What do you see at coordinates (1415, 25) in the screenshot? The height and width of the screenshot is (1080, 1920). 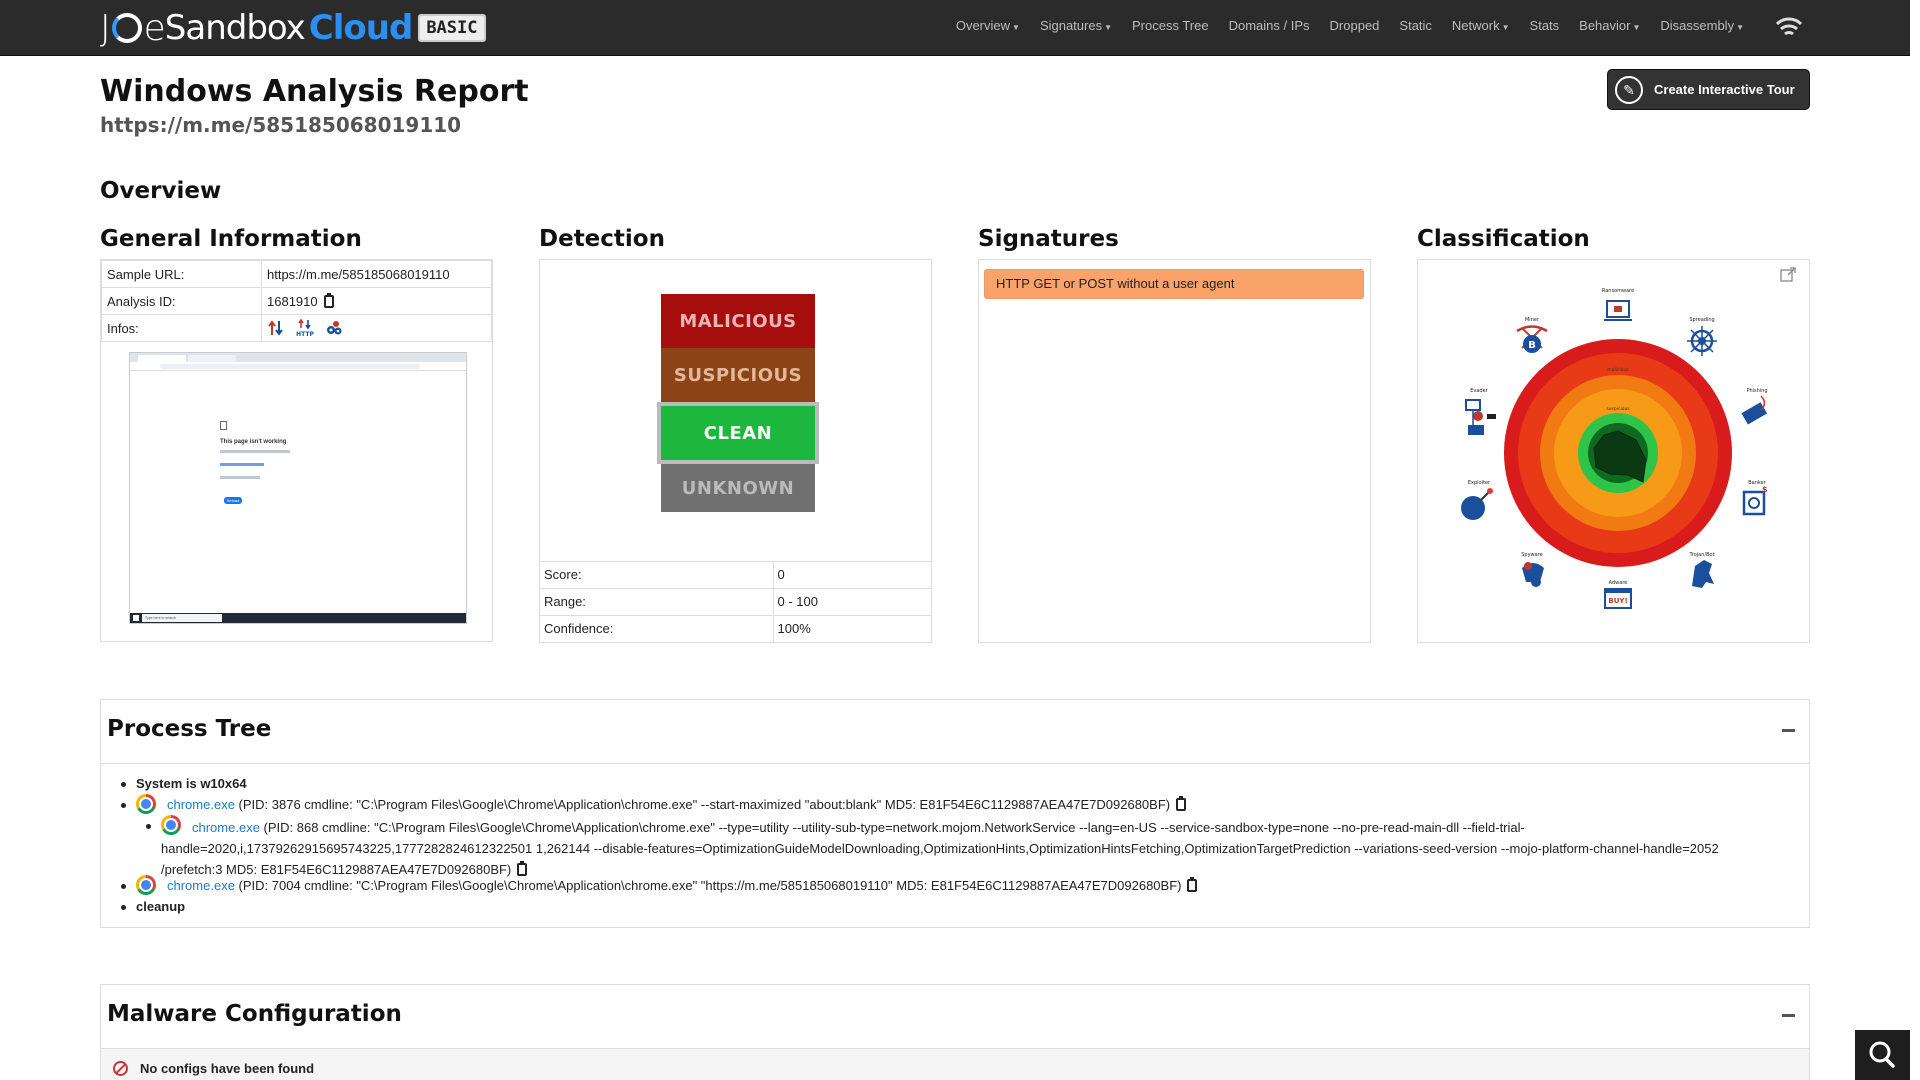 I see `nav-item-static: Static` at bounding box center [1415, 25].